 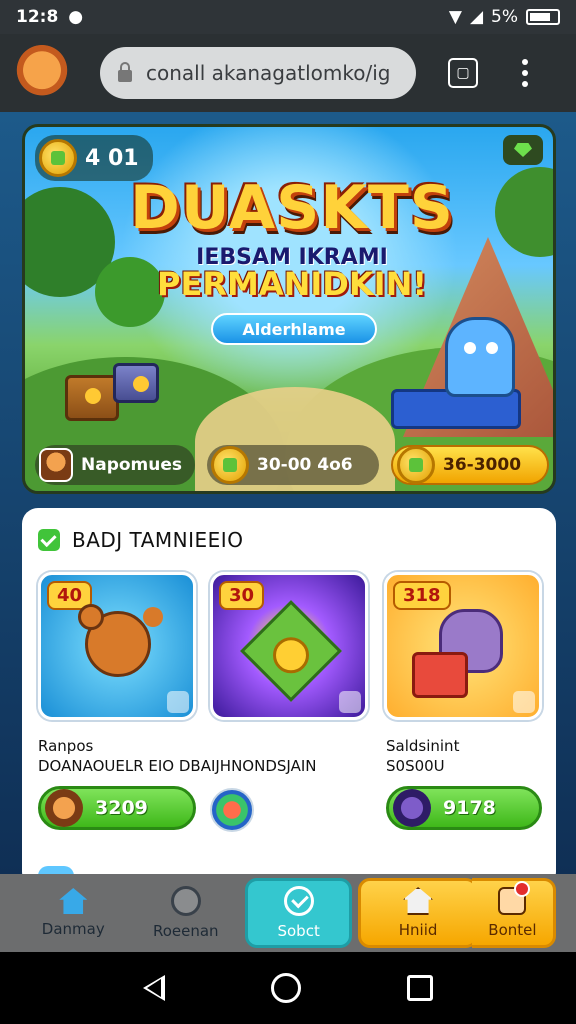 I want to click on right-meta-title: Saldsinint, so click(x=423, y=746).